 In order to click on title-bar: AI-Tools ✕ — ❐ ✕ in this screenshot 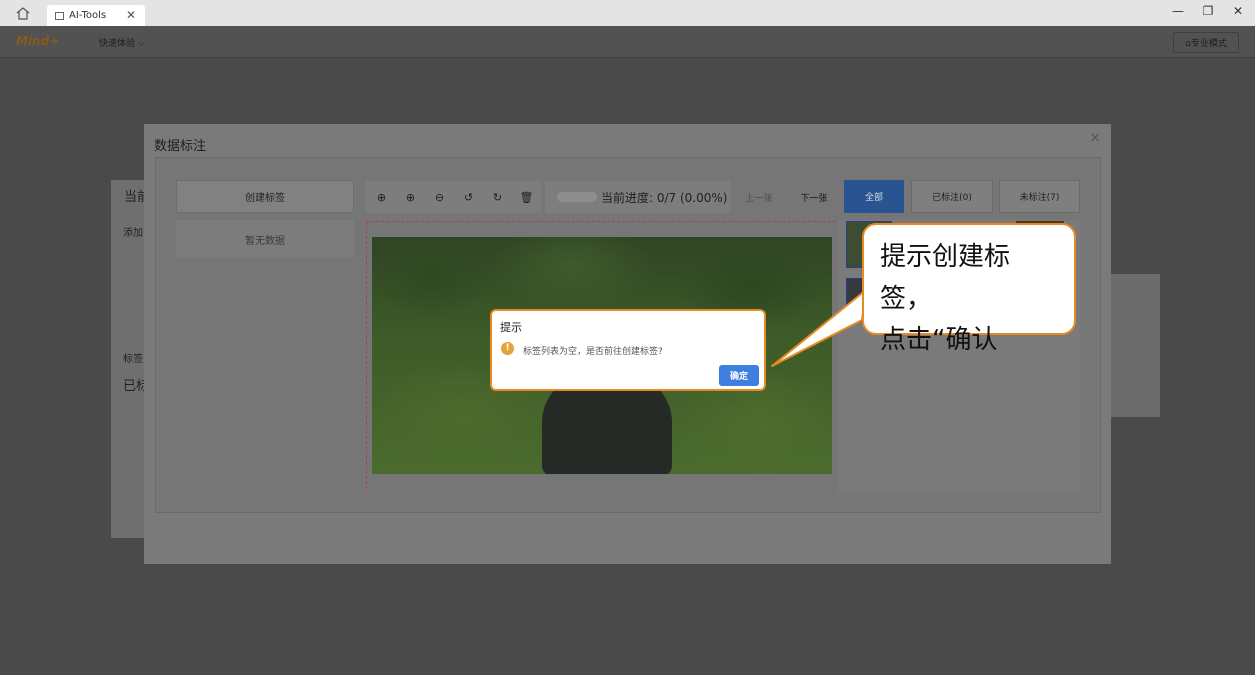, I will do `click(627, 13)`.